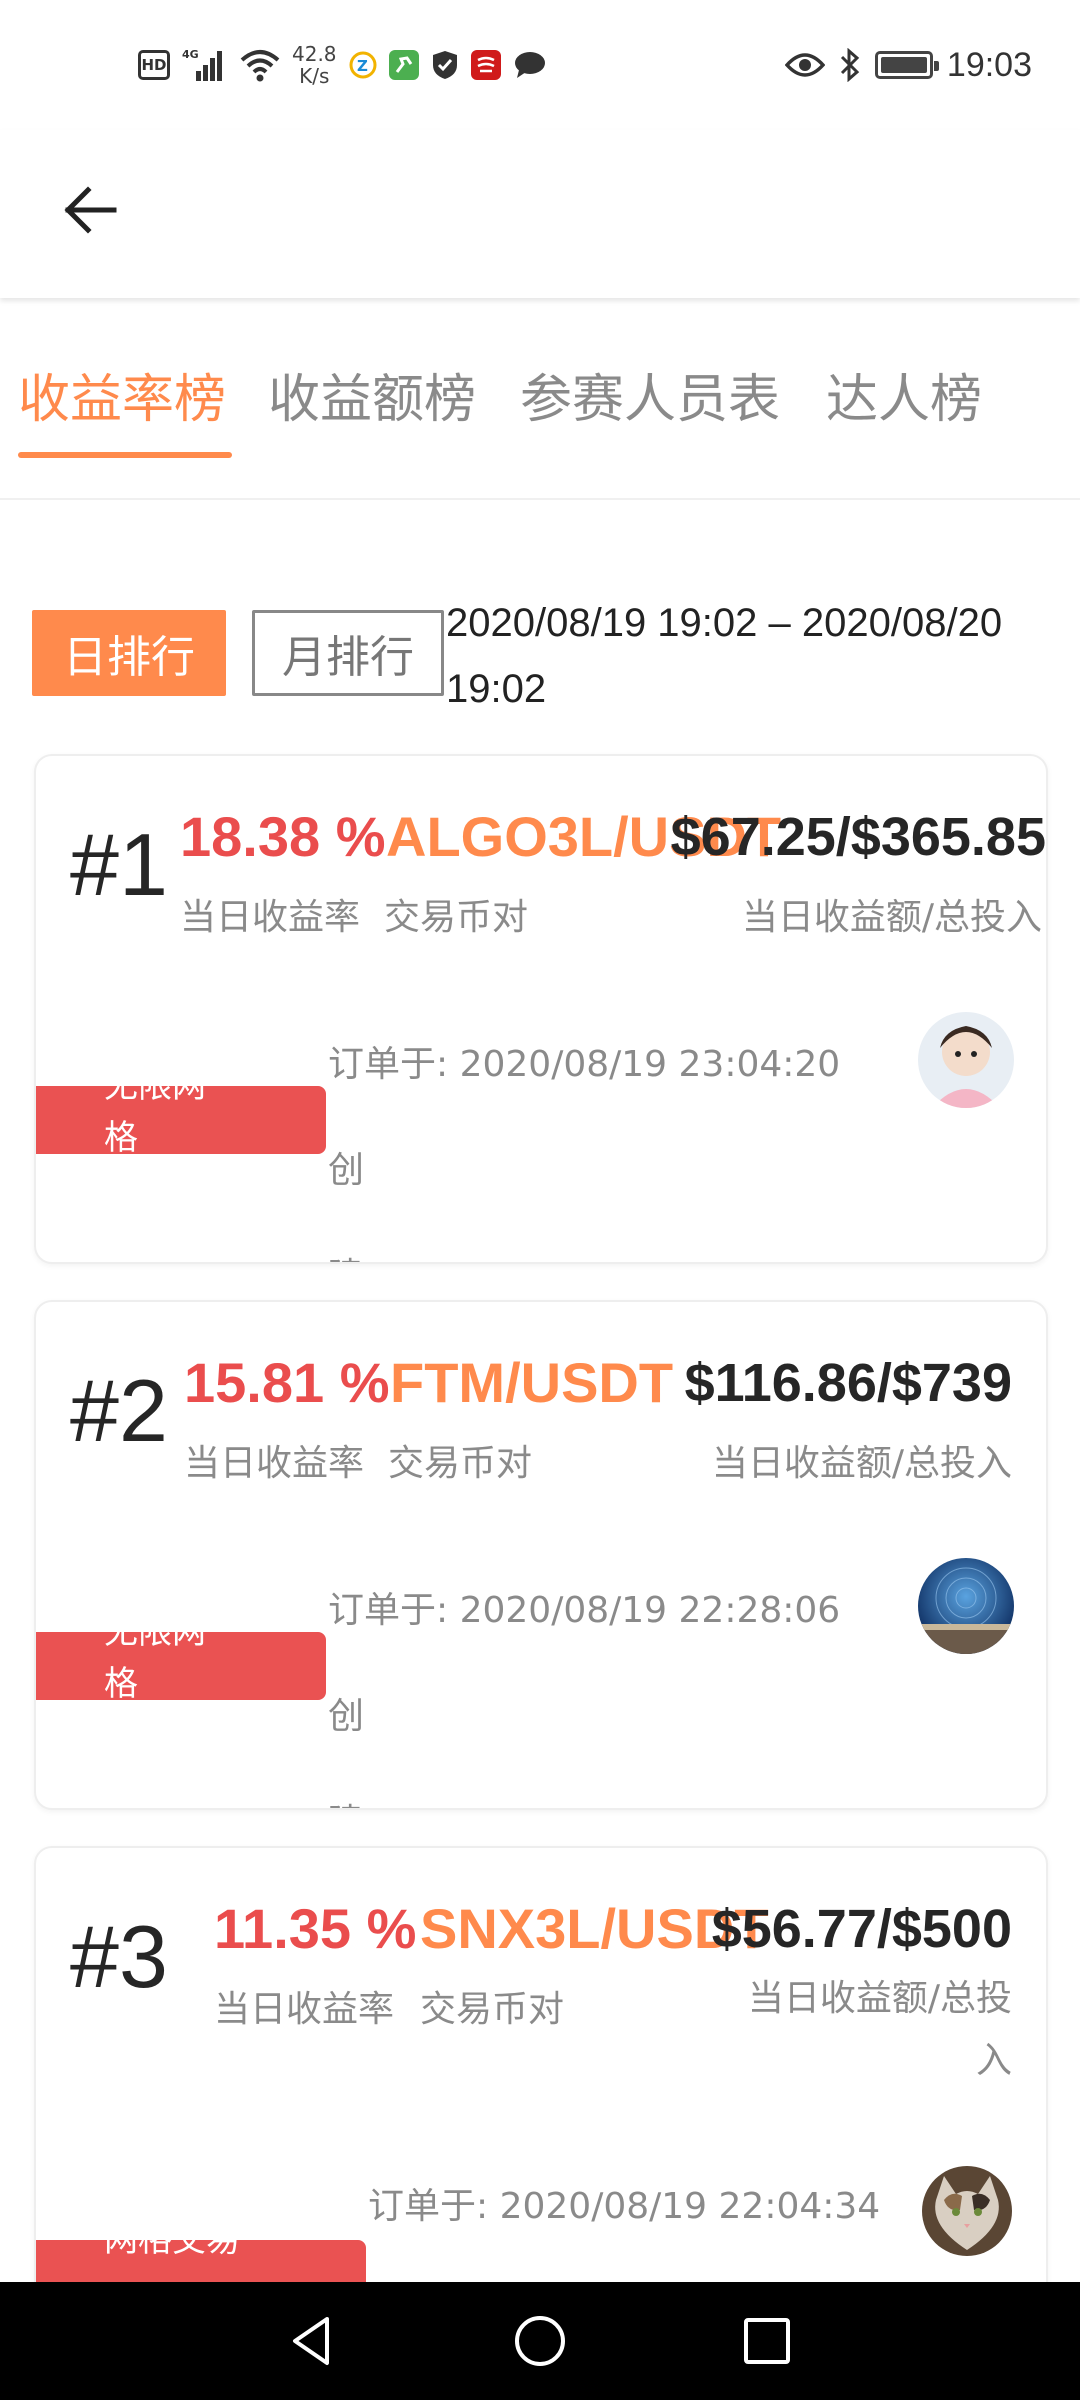 The width and height of the screenshot is (1080, 2400). What do you see at coordinates (650, 410) in the screenshot?
I see `tab-participants: 参赛人员表` at bounding box center [650, 410].